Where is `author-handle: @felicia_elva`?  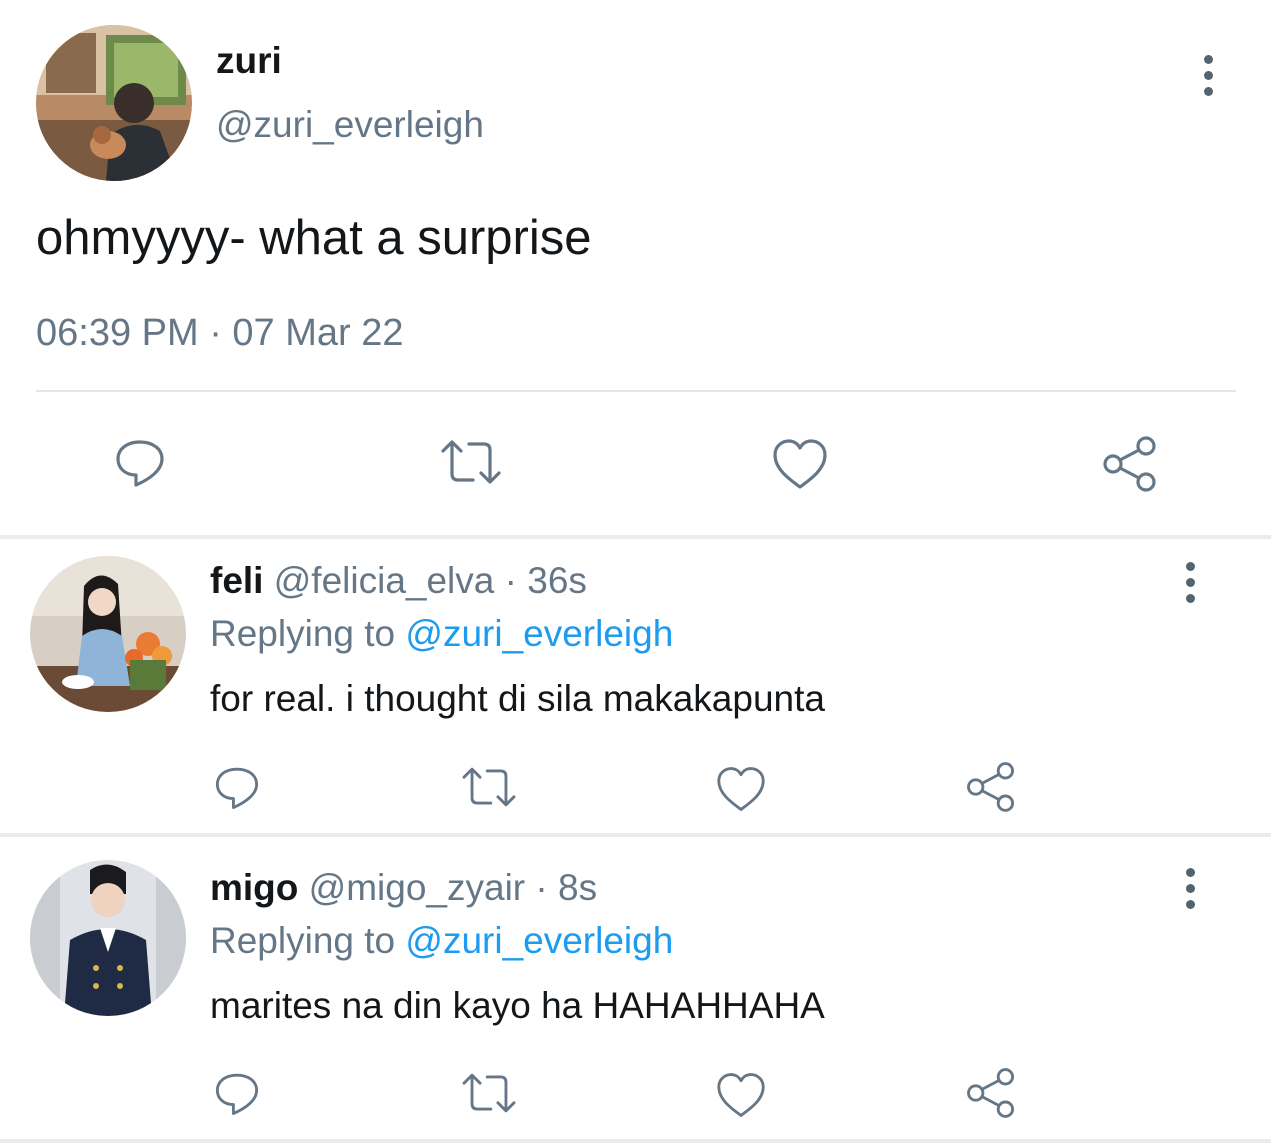 author-handle: @felicia_elva is located at coordinates (384, 580).